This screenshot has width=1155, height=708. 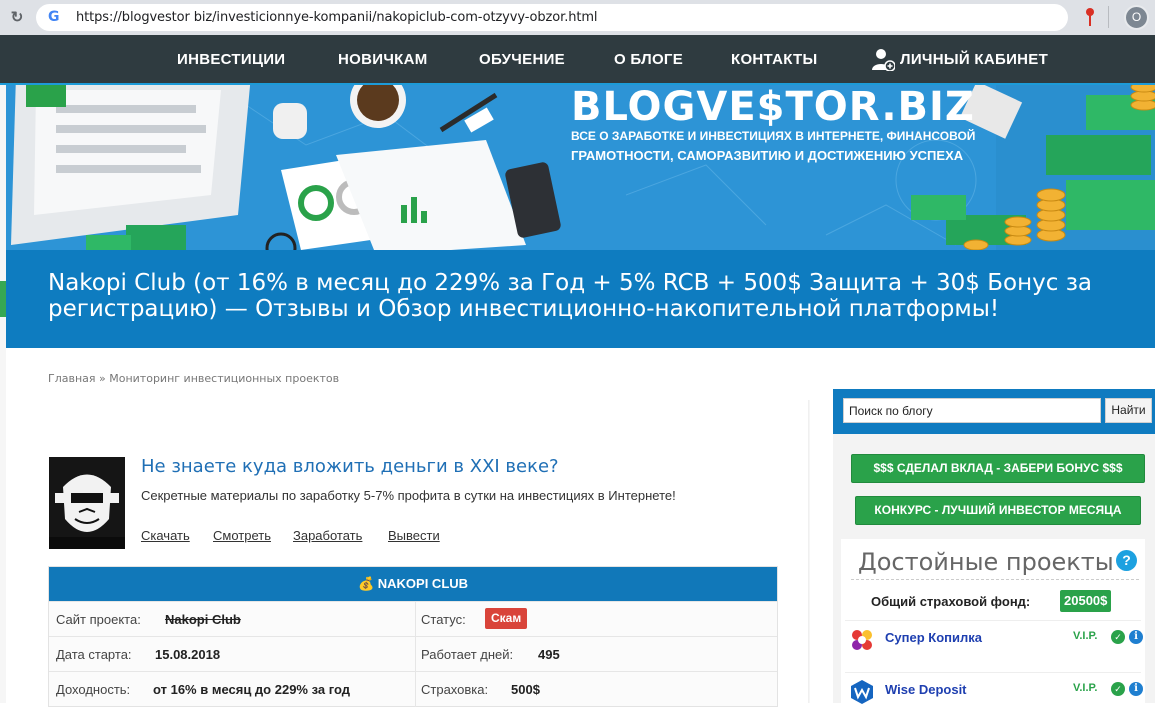 I want to click on site-label: Сайт проекта:, so click(x=98, y=619).